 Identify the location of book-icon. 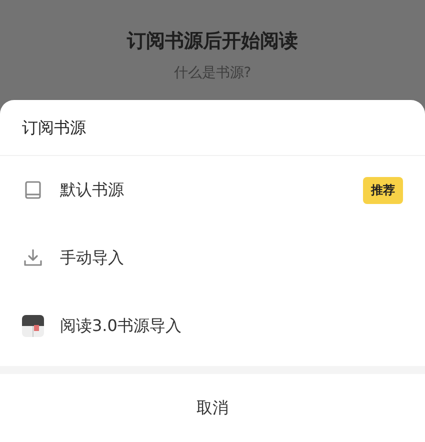
(33, 190).